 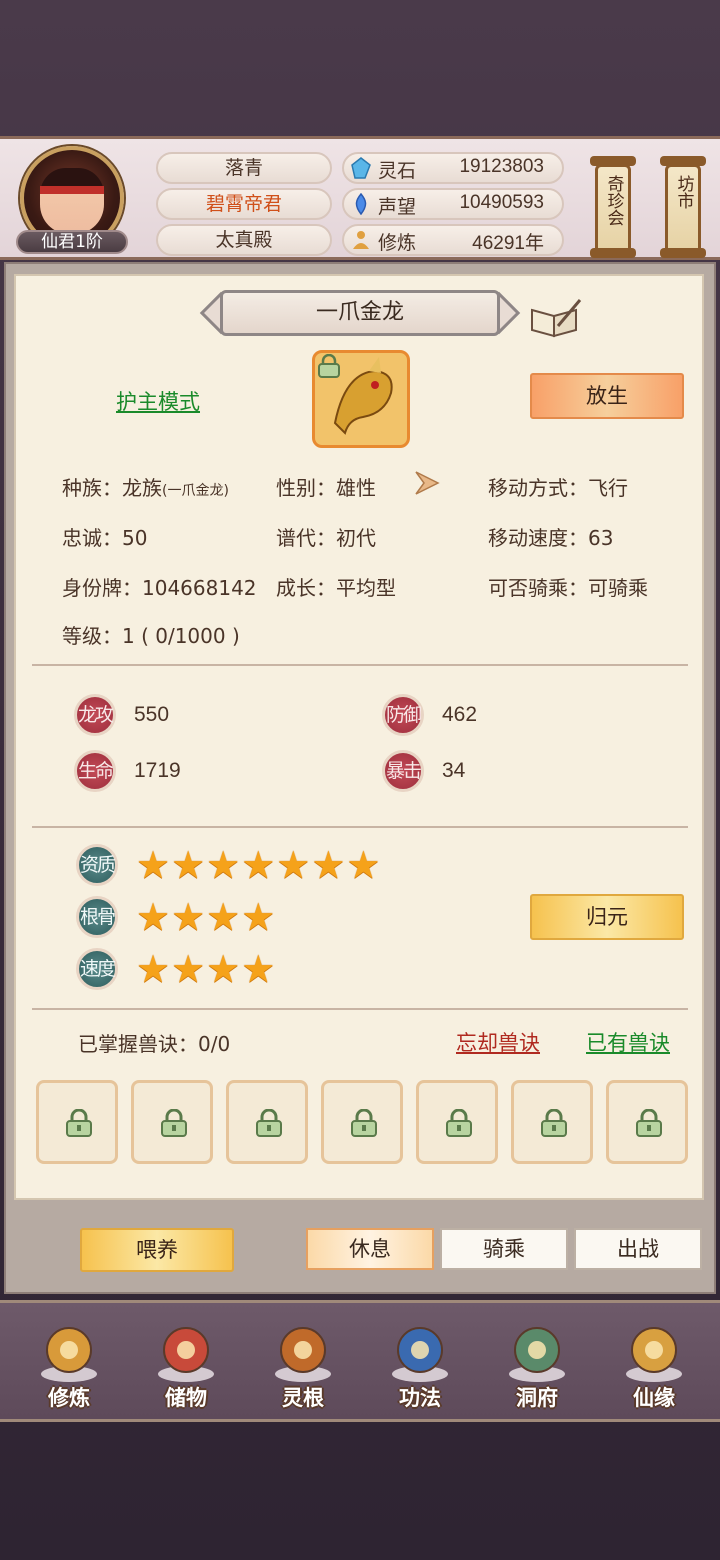 I want to click on loyalty-row: 忠诚：50, so click(x=104, y=536).